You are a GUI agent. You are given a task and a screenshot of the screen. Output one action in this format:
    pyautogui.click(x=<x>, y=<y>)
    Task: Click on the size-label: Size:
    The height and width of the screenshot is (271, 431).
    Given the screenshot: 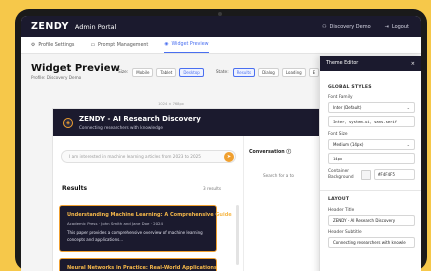 What is the action you would take?
    pyautogui.click(x=123, y=72)
    